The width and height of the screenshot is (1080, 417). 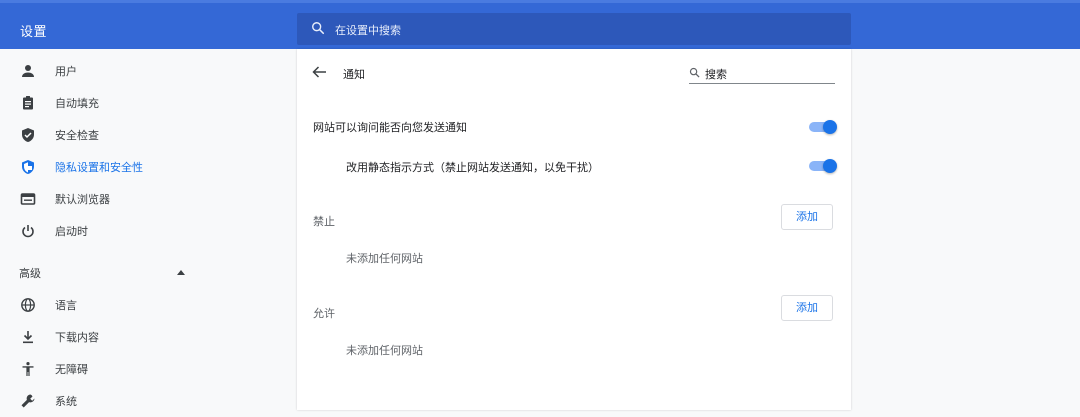 I want to click on search-placeholder: 在设置中搜索, so click(x=368, y=30).